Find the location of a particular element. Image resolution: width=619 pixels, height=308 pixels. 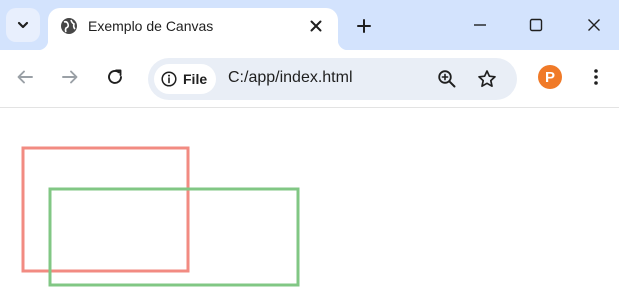

tab-title: Exemplo de Canvas is located at coordinates (151, 26).